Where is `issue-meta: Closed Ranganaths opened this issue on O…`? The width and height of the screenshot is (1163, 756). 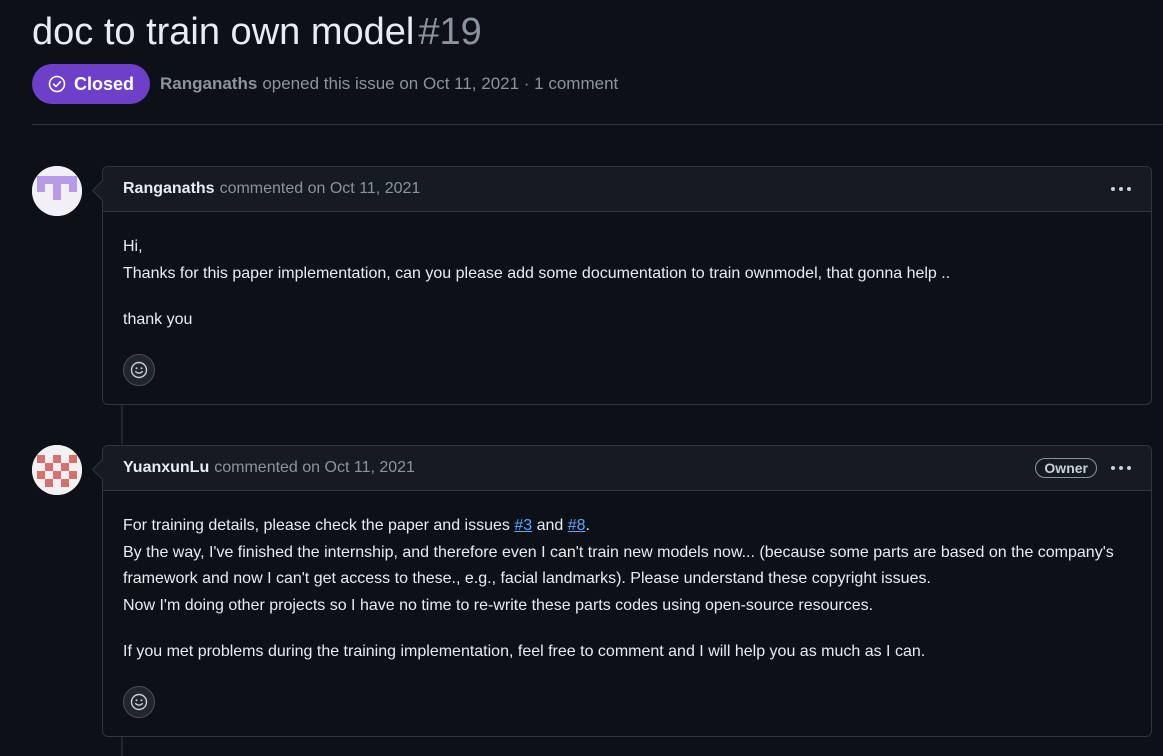
issue-meta: Closed Ranganaths opened this issue on O… is located at coordinates (325, 84).